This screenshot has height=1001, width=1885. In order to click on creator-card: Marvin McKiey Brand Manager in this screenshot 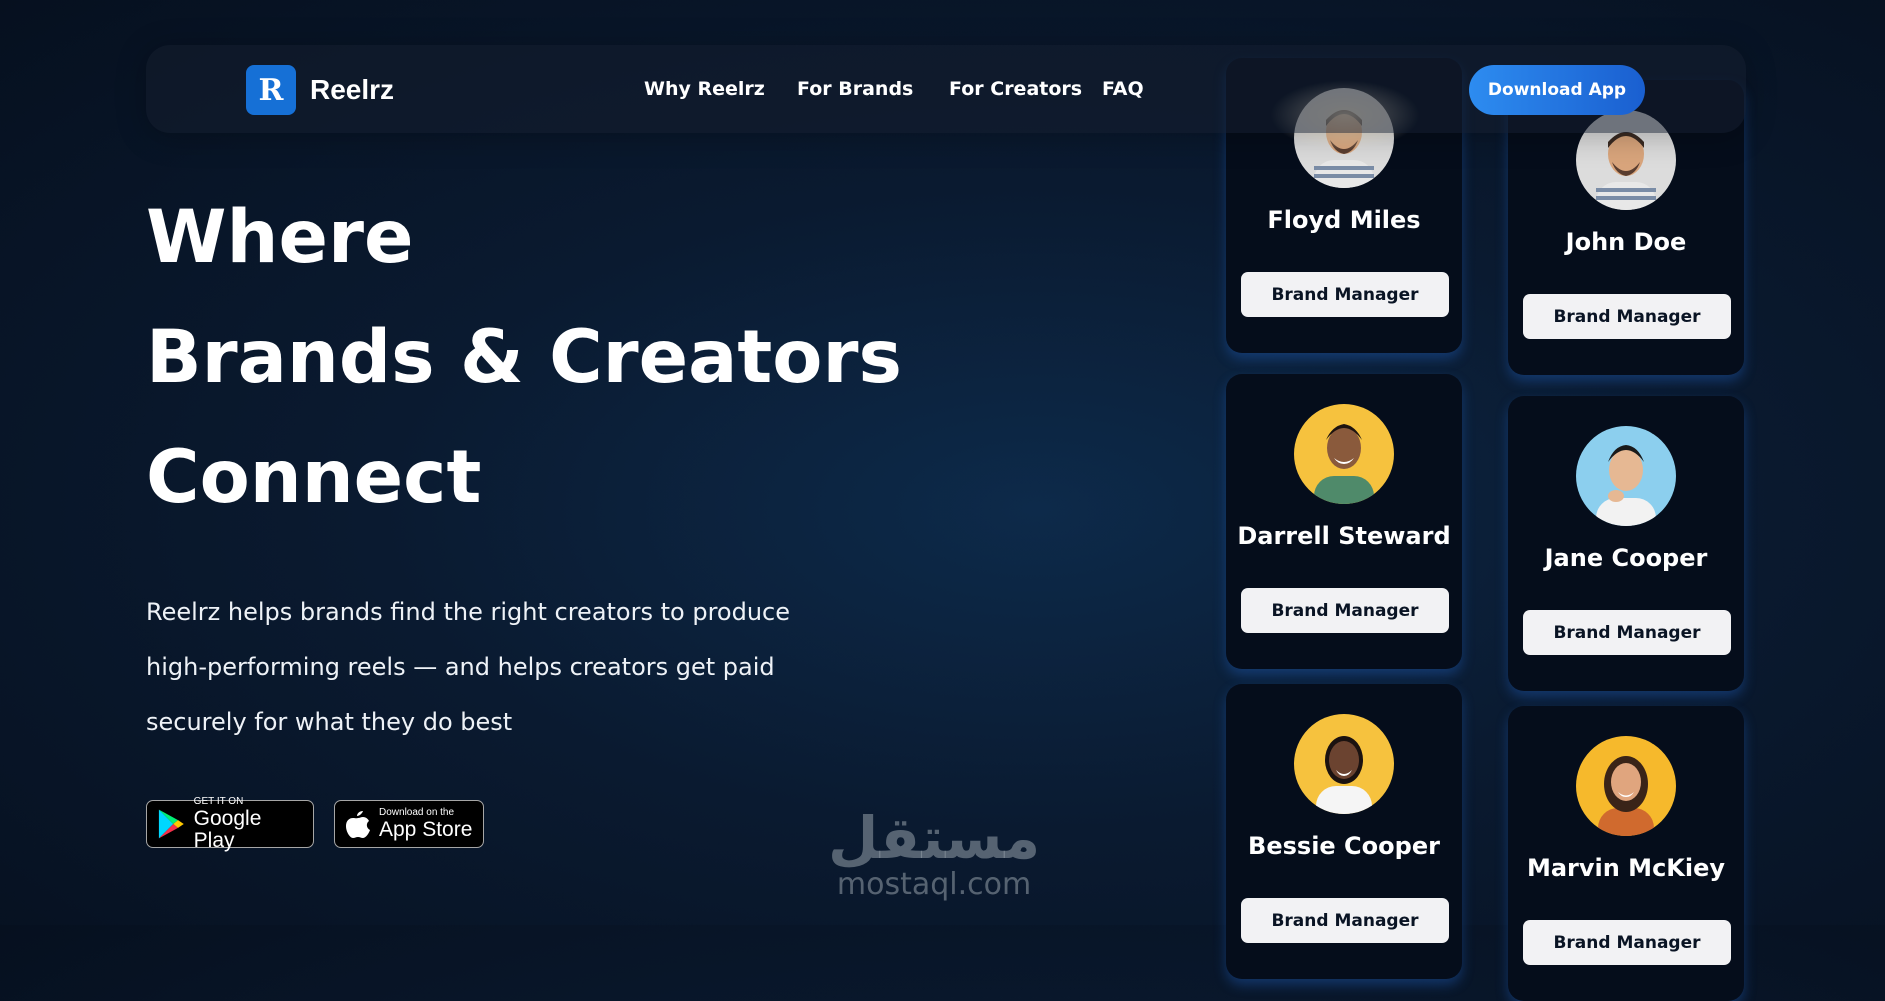, I will do `click(1626, 853)`.